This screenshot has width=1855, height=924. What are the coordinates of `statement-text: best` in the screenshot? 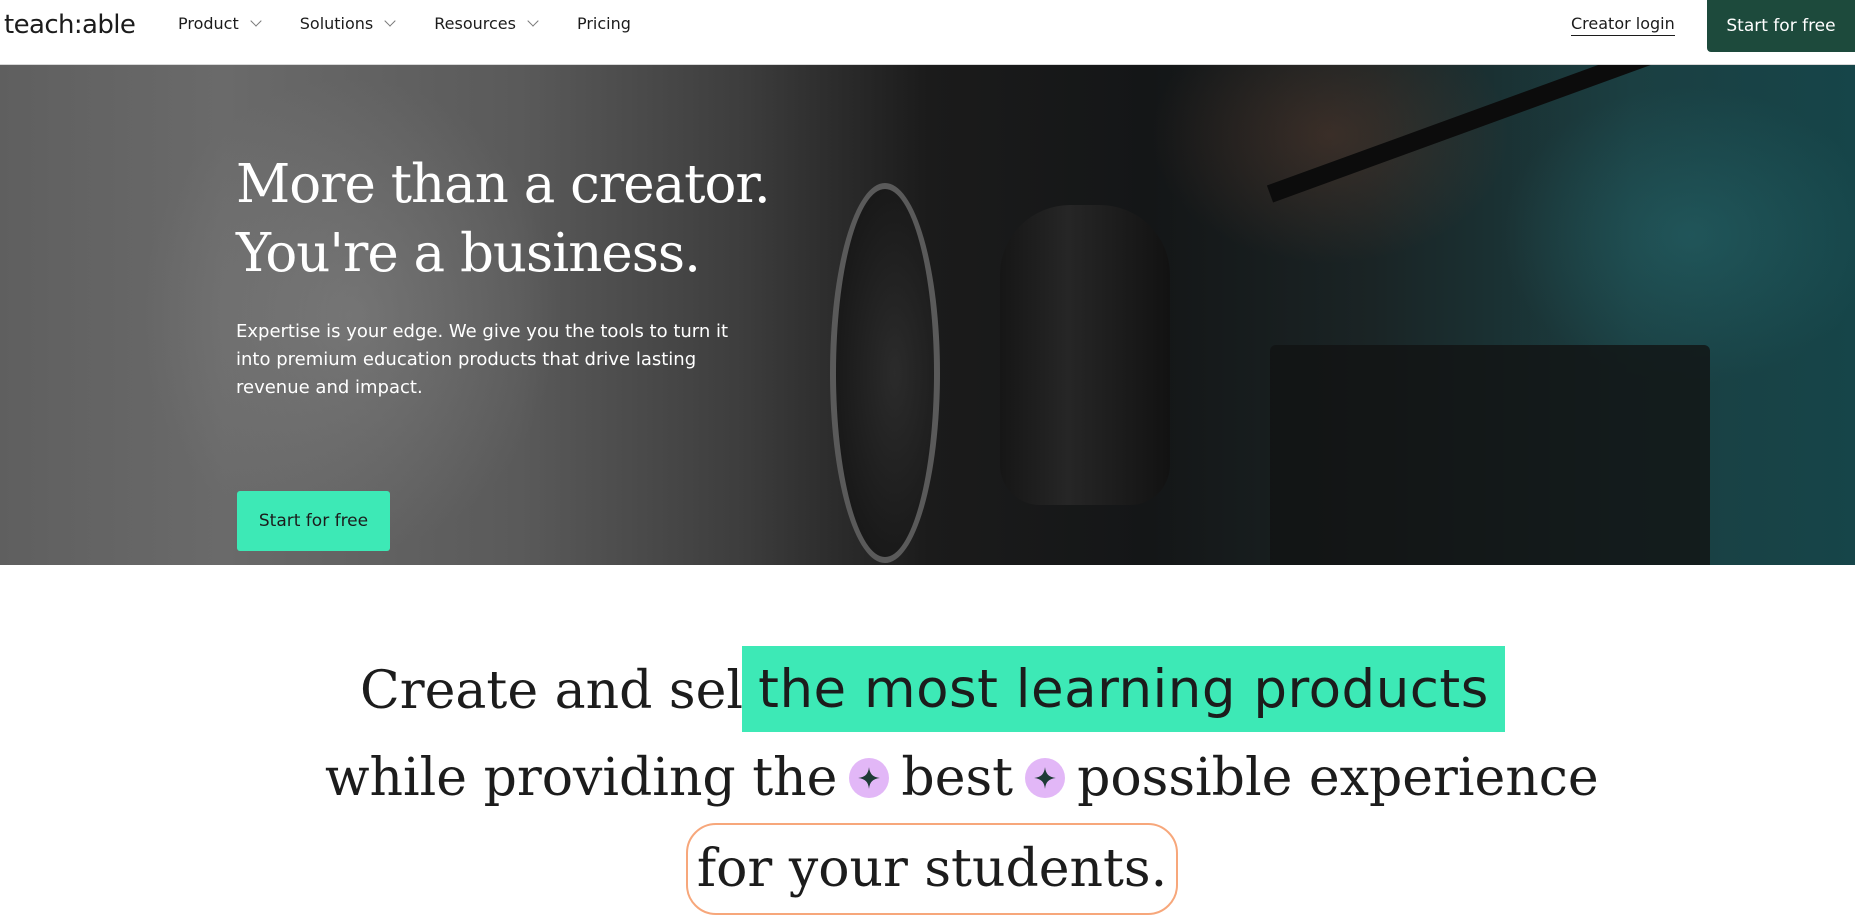 It's located at (957, 778).